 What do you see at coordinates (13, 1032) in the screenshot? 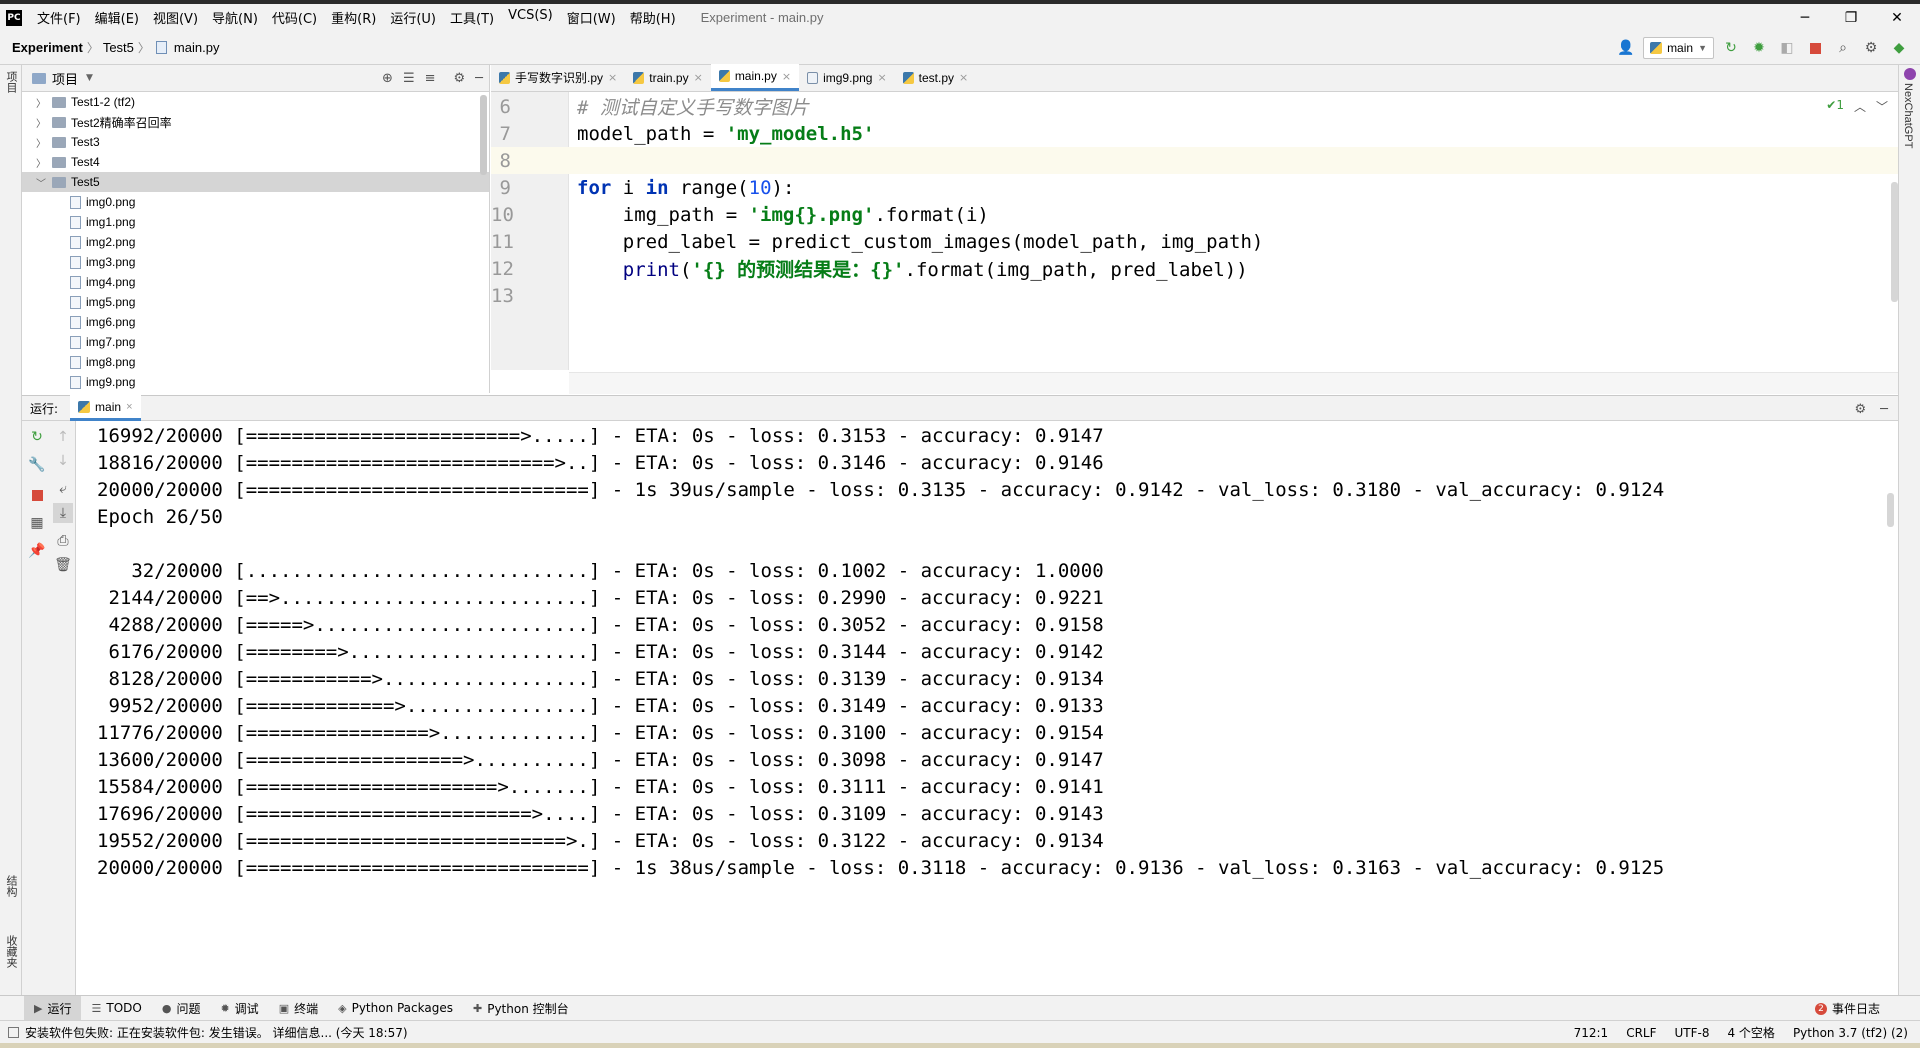
I see `status-toggle-icon` at bounding box center [13, 1032].